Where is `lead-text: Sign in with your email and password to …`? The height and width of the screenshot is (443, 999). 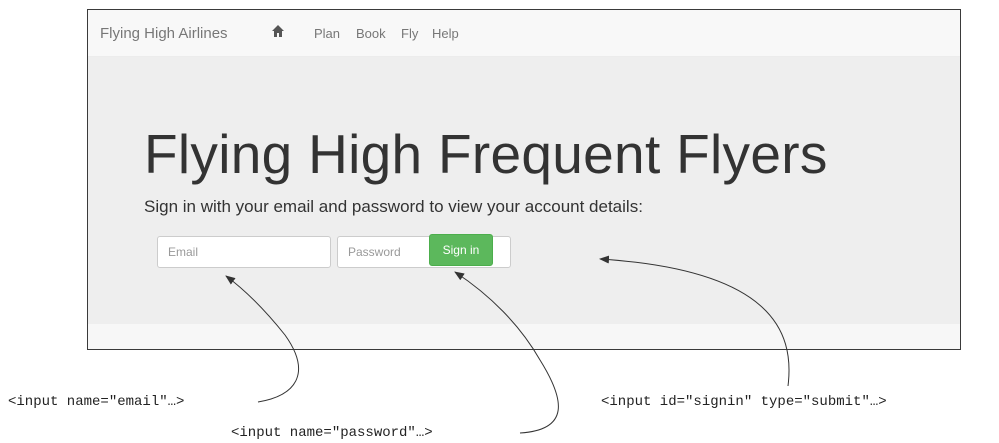 lead-text: Sign in with your email and password to … is located at coordinates (393, 206).